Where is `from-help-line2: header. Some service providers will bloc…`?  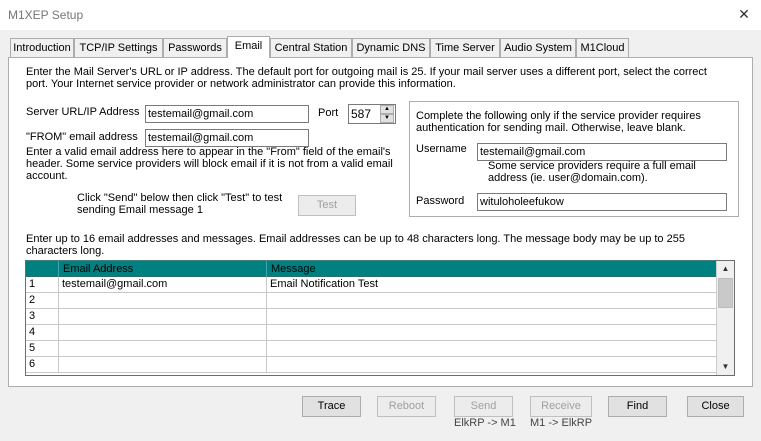 from-help-line2: header. Some service providers will bloc… is located at coordinates (209, 164).